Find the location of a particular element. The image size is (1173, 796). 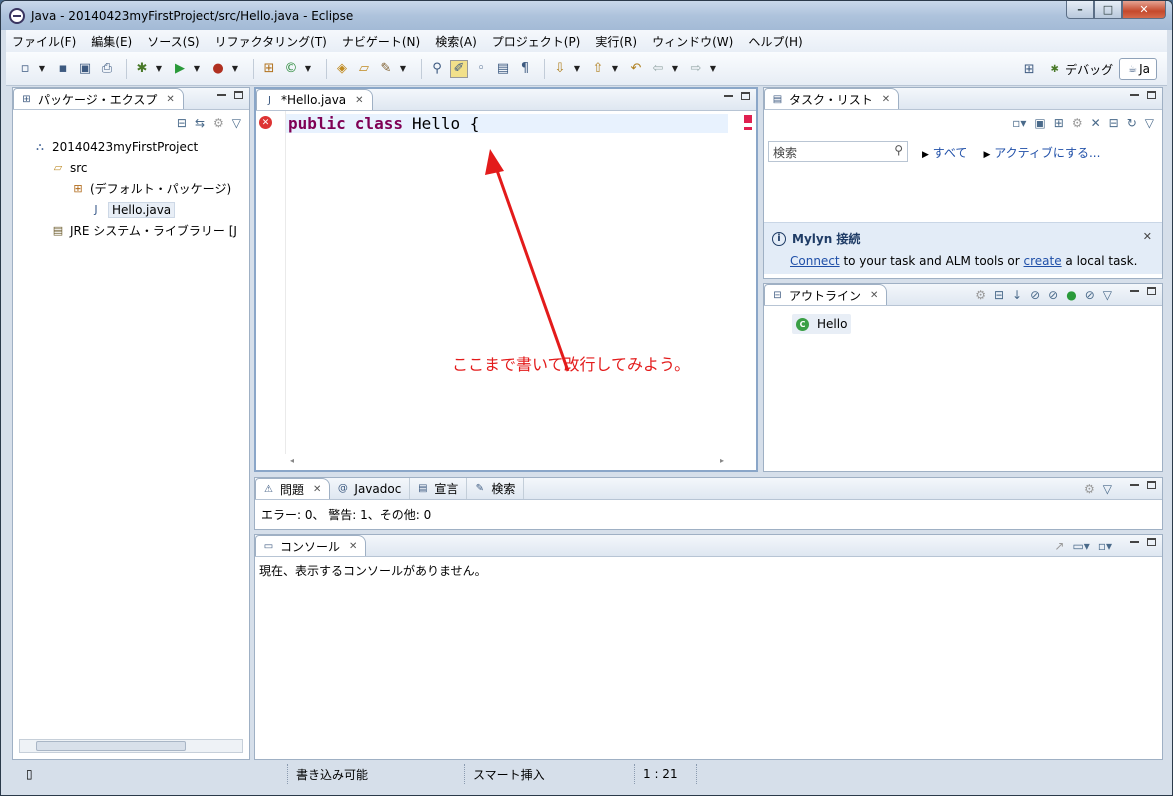

scrollbar-thumb is located at coordinates (111, 746).